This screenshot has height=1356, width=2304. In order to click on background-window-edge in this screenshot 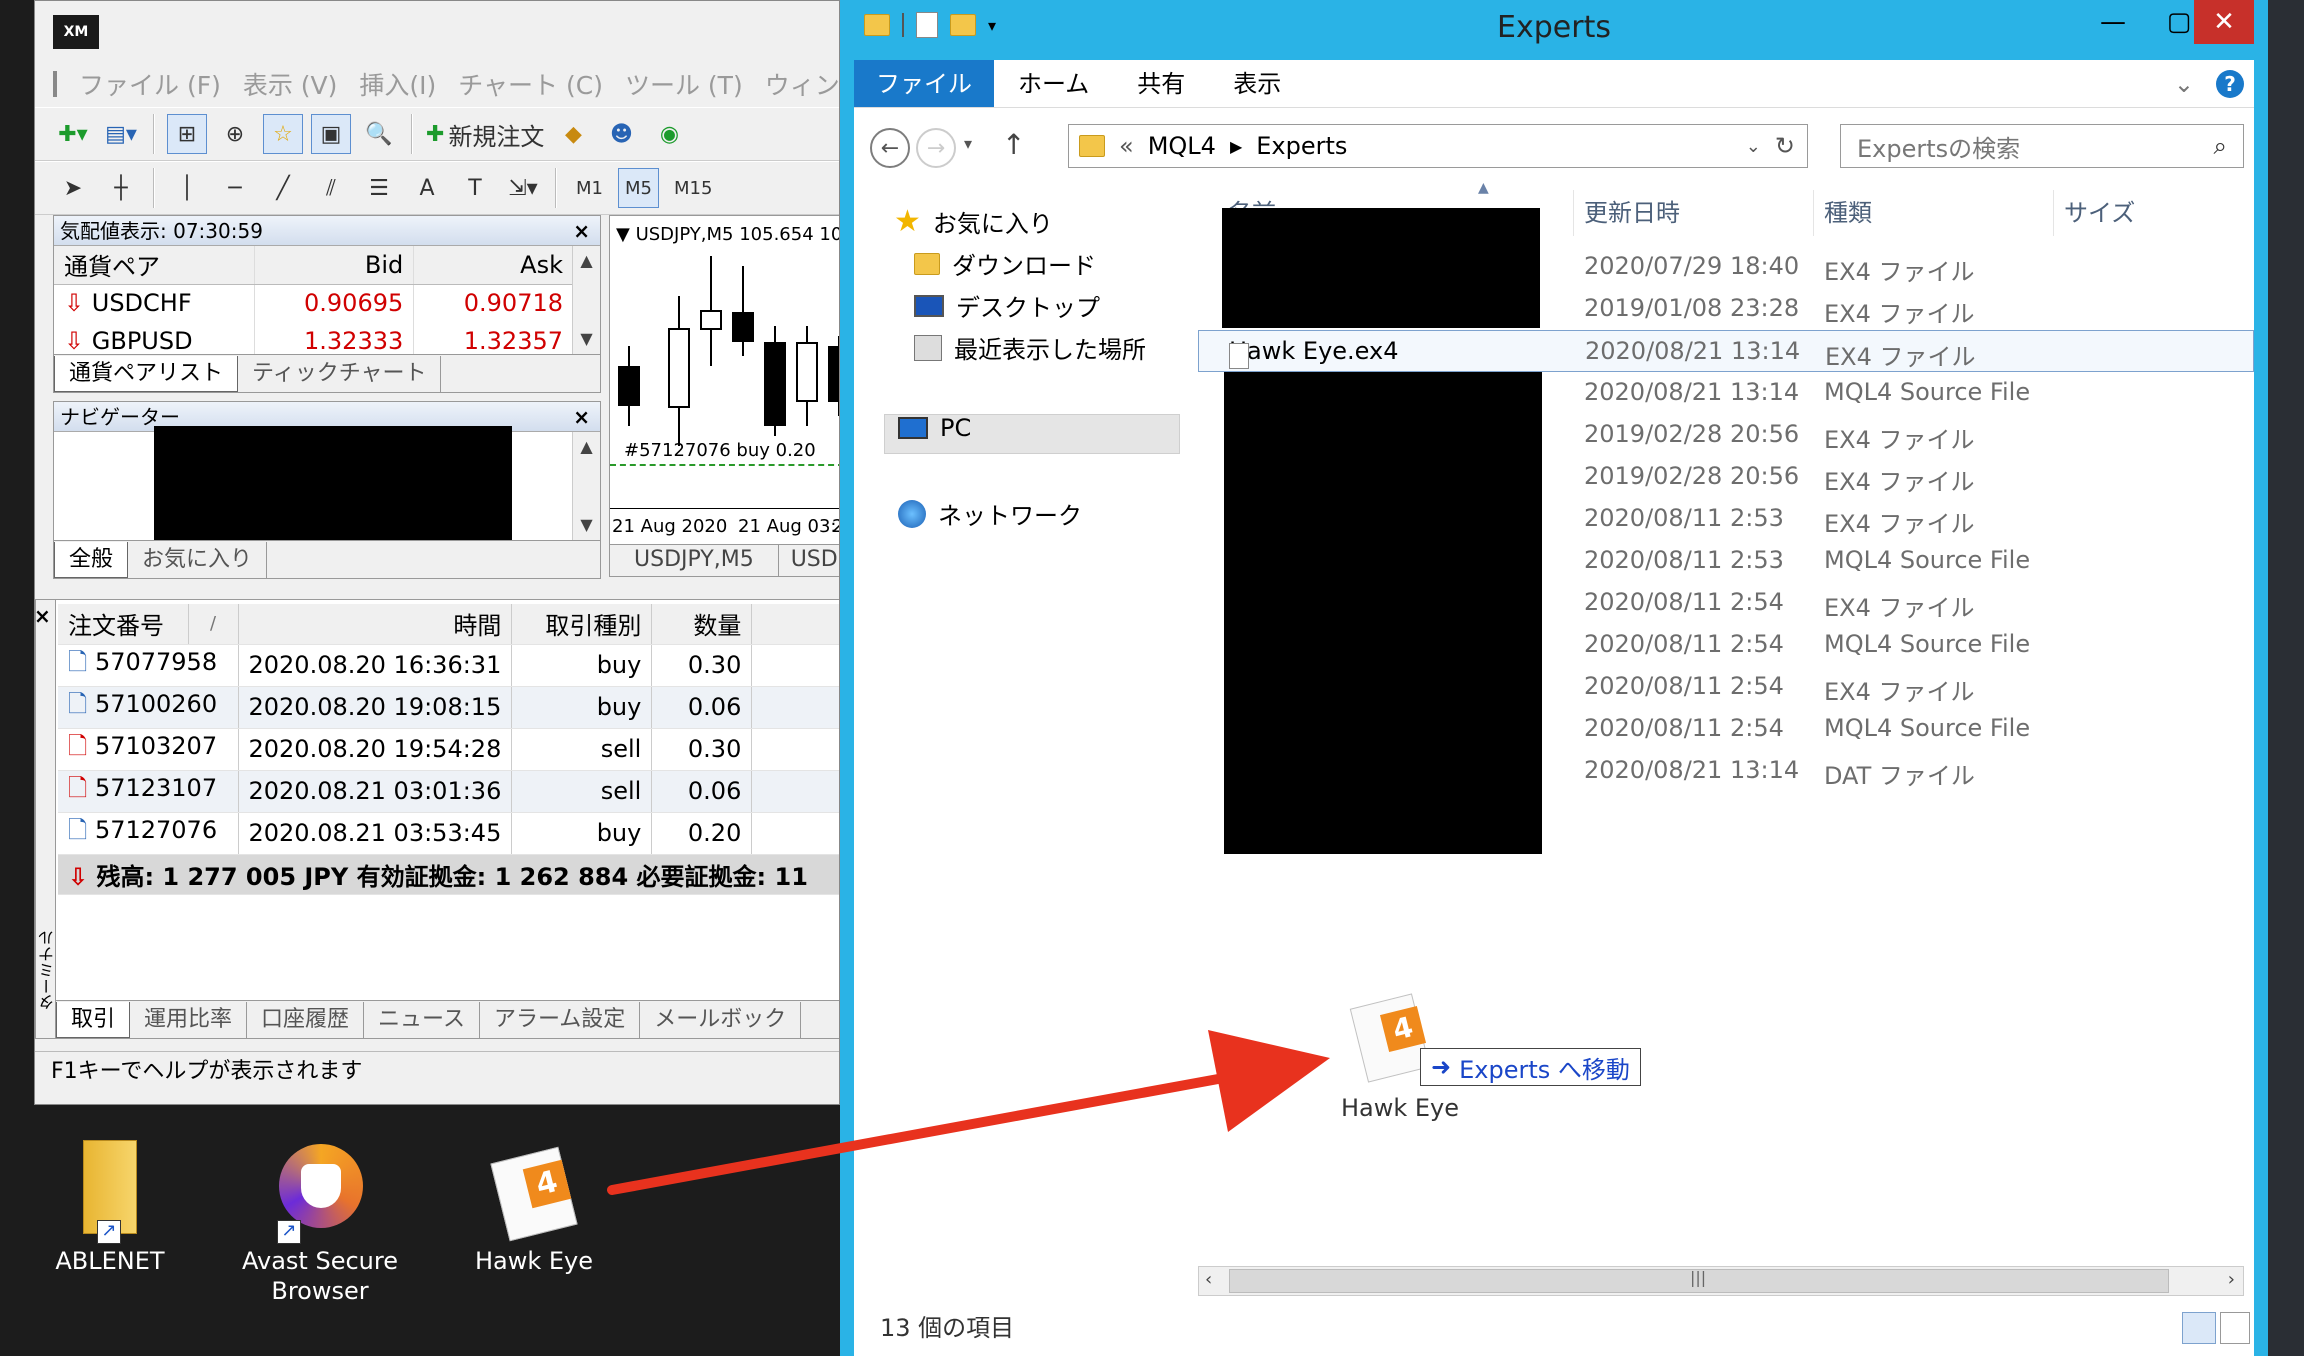, I will do `click(2286, 678)`.